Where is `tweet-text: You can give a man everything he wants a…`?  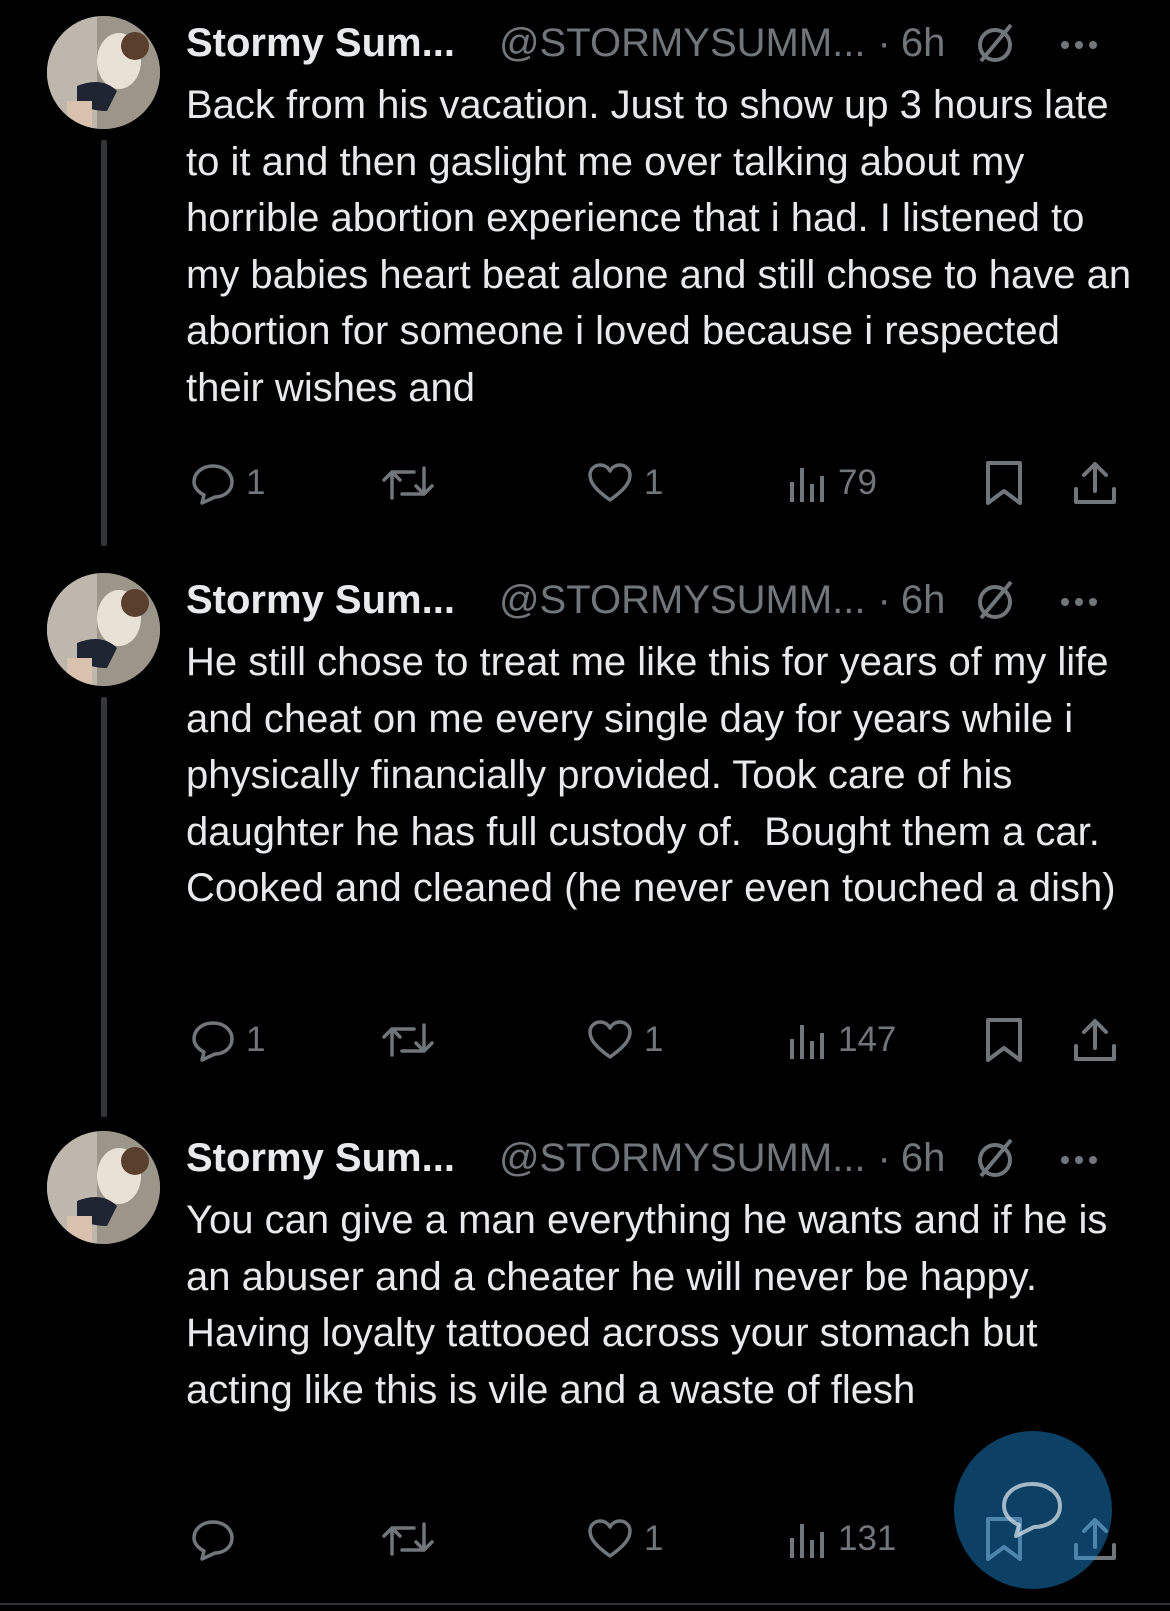 tweet-text: You can give a man everything he wants a… is located at coordinates (652, 1305).